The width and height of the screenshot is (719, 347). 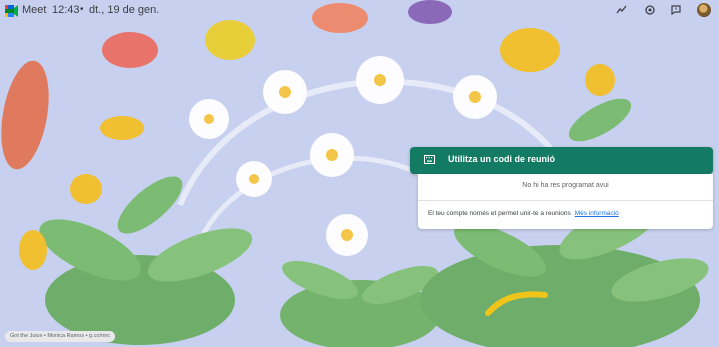 What do you see at coordinates (561, 160) in the screenshot?
I see `use-meeting-code-button: Utilitza un codi de reunió` at bounding box center [561, 160].